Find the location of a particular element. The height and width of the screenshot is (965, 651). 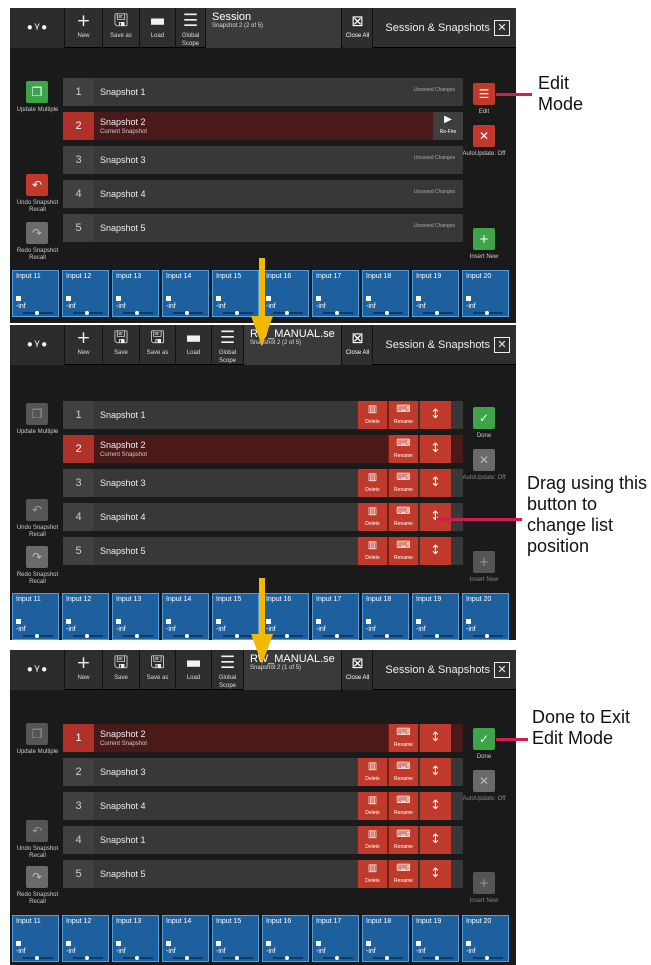

snapshot-row-current: 2 Snapshot 2 Current Snapshot ⌨ Rename ↕ is located at coordinates (263, 449).